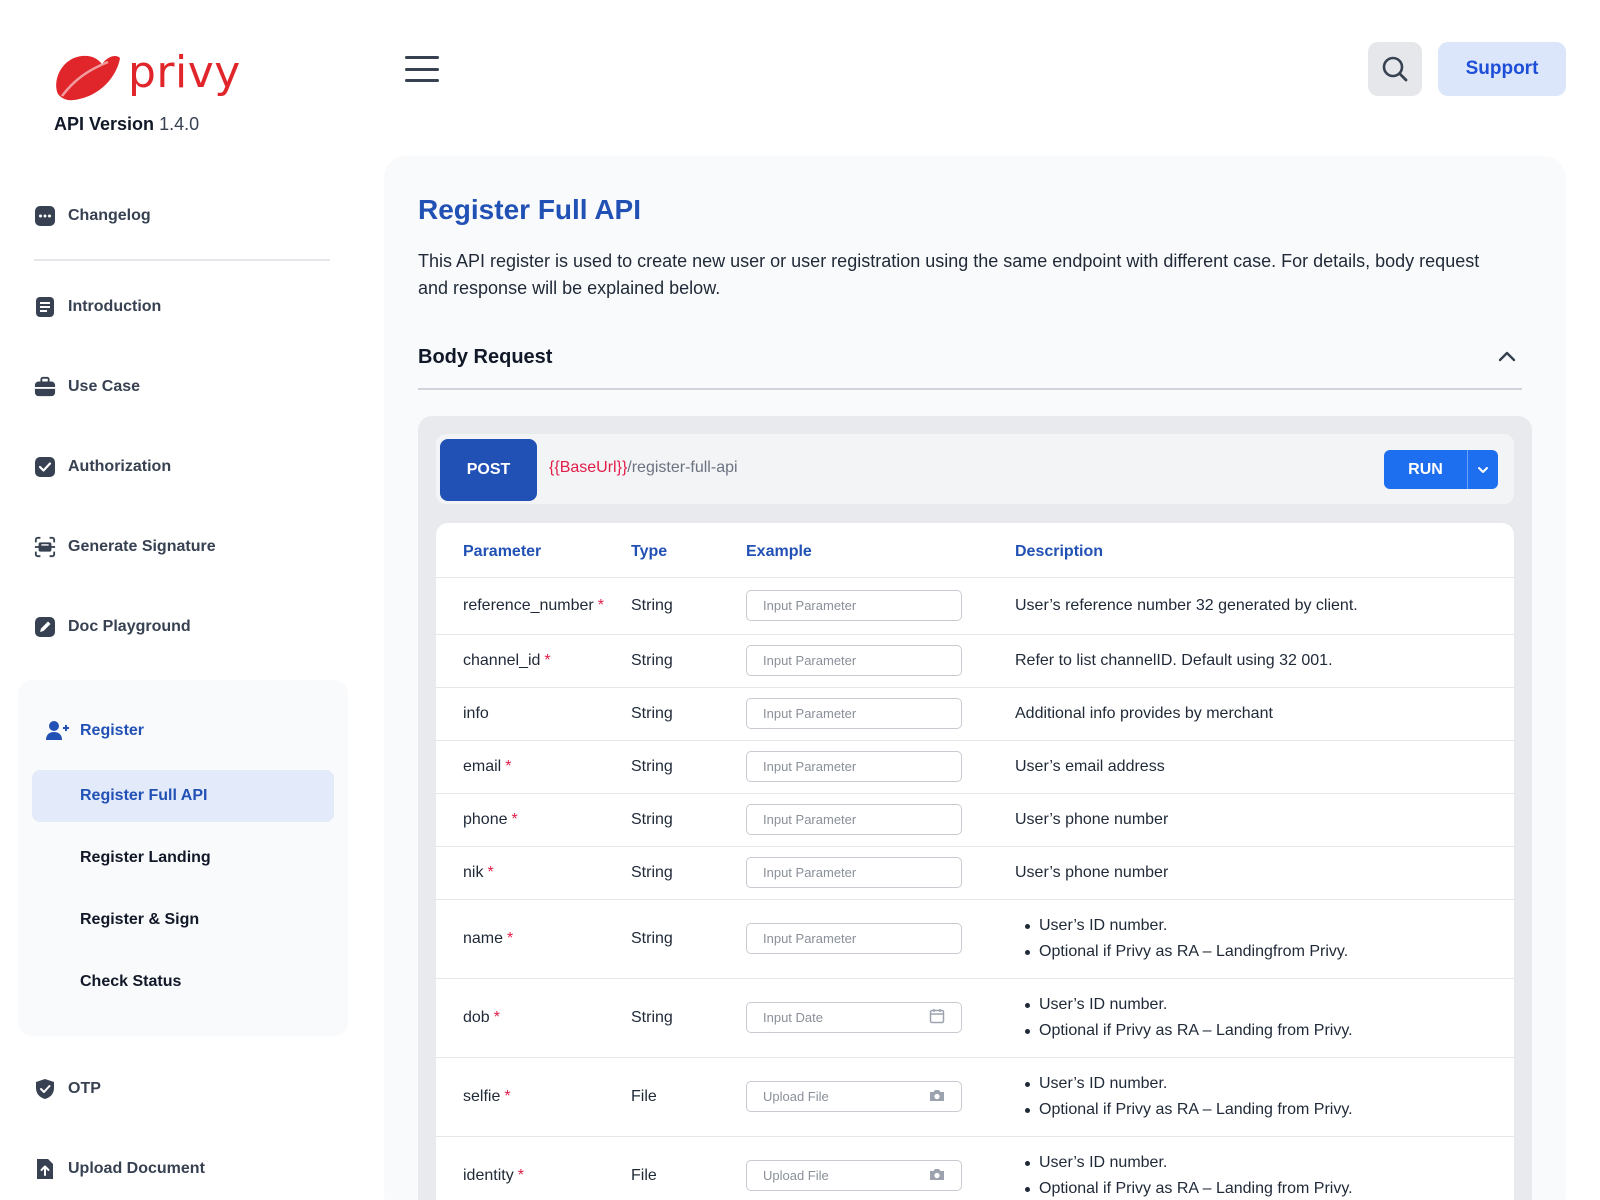  I want to click on signature-scan-icon, so click(45, 547).